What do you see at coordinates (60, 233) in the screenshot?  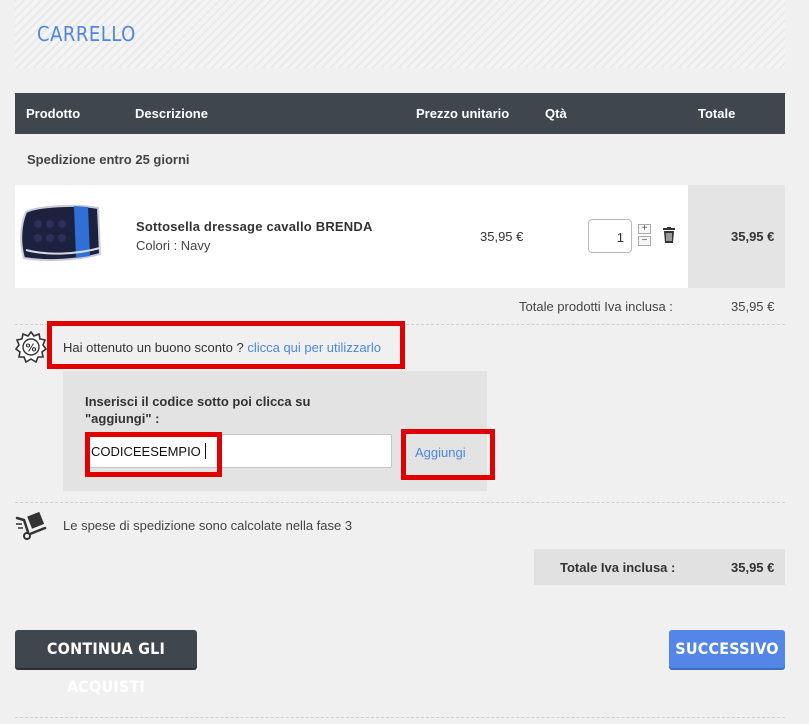 I see `product-image` at bounding box center [60, 233].